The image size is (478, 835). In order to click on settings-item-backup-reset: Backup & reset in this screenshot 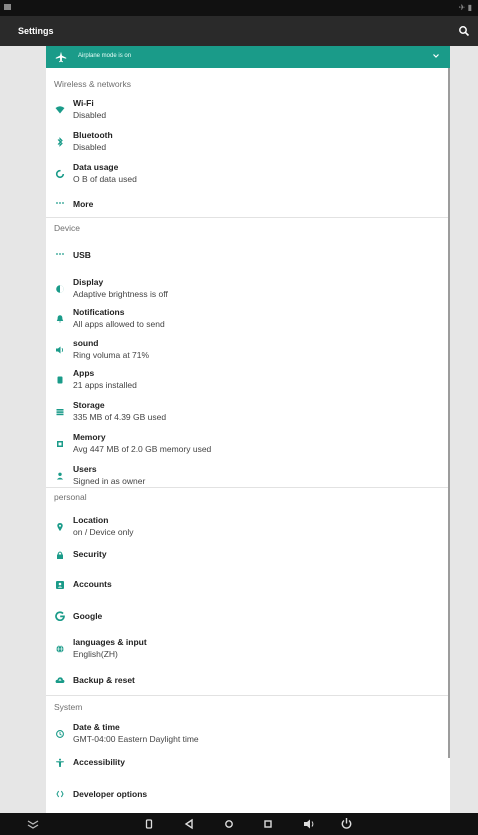, I will do `click(248, 681)`.